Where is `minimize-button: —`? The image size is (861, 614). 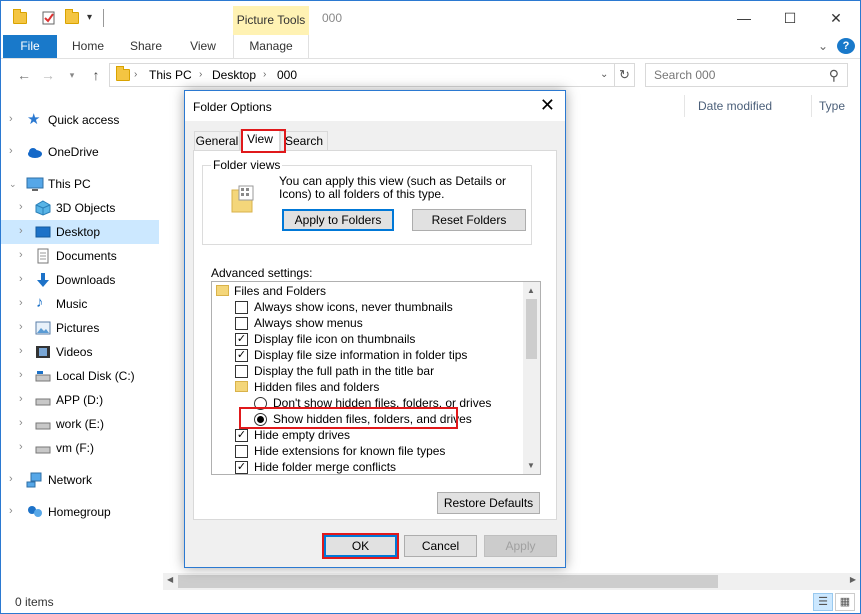
minimize-button: — is located at coordinates (744, 18).